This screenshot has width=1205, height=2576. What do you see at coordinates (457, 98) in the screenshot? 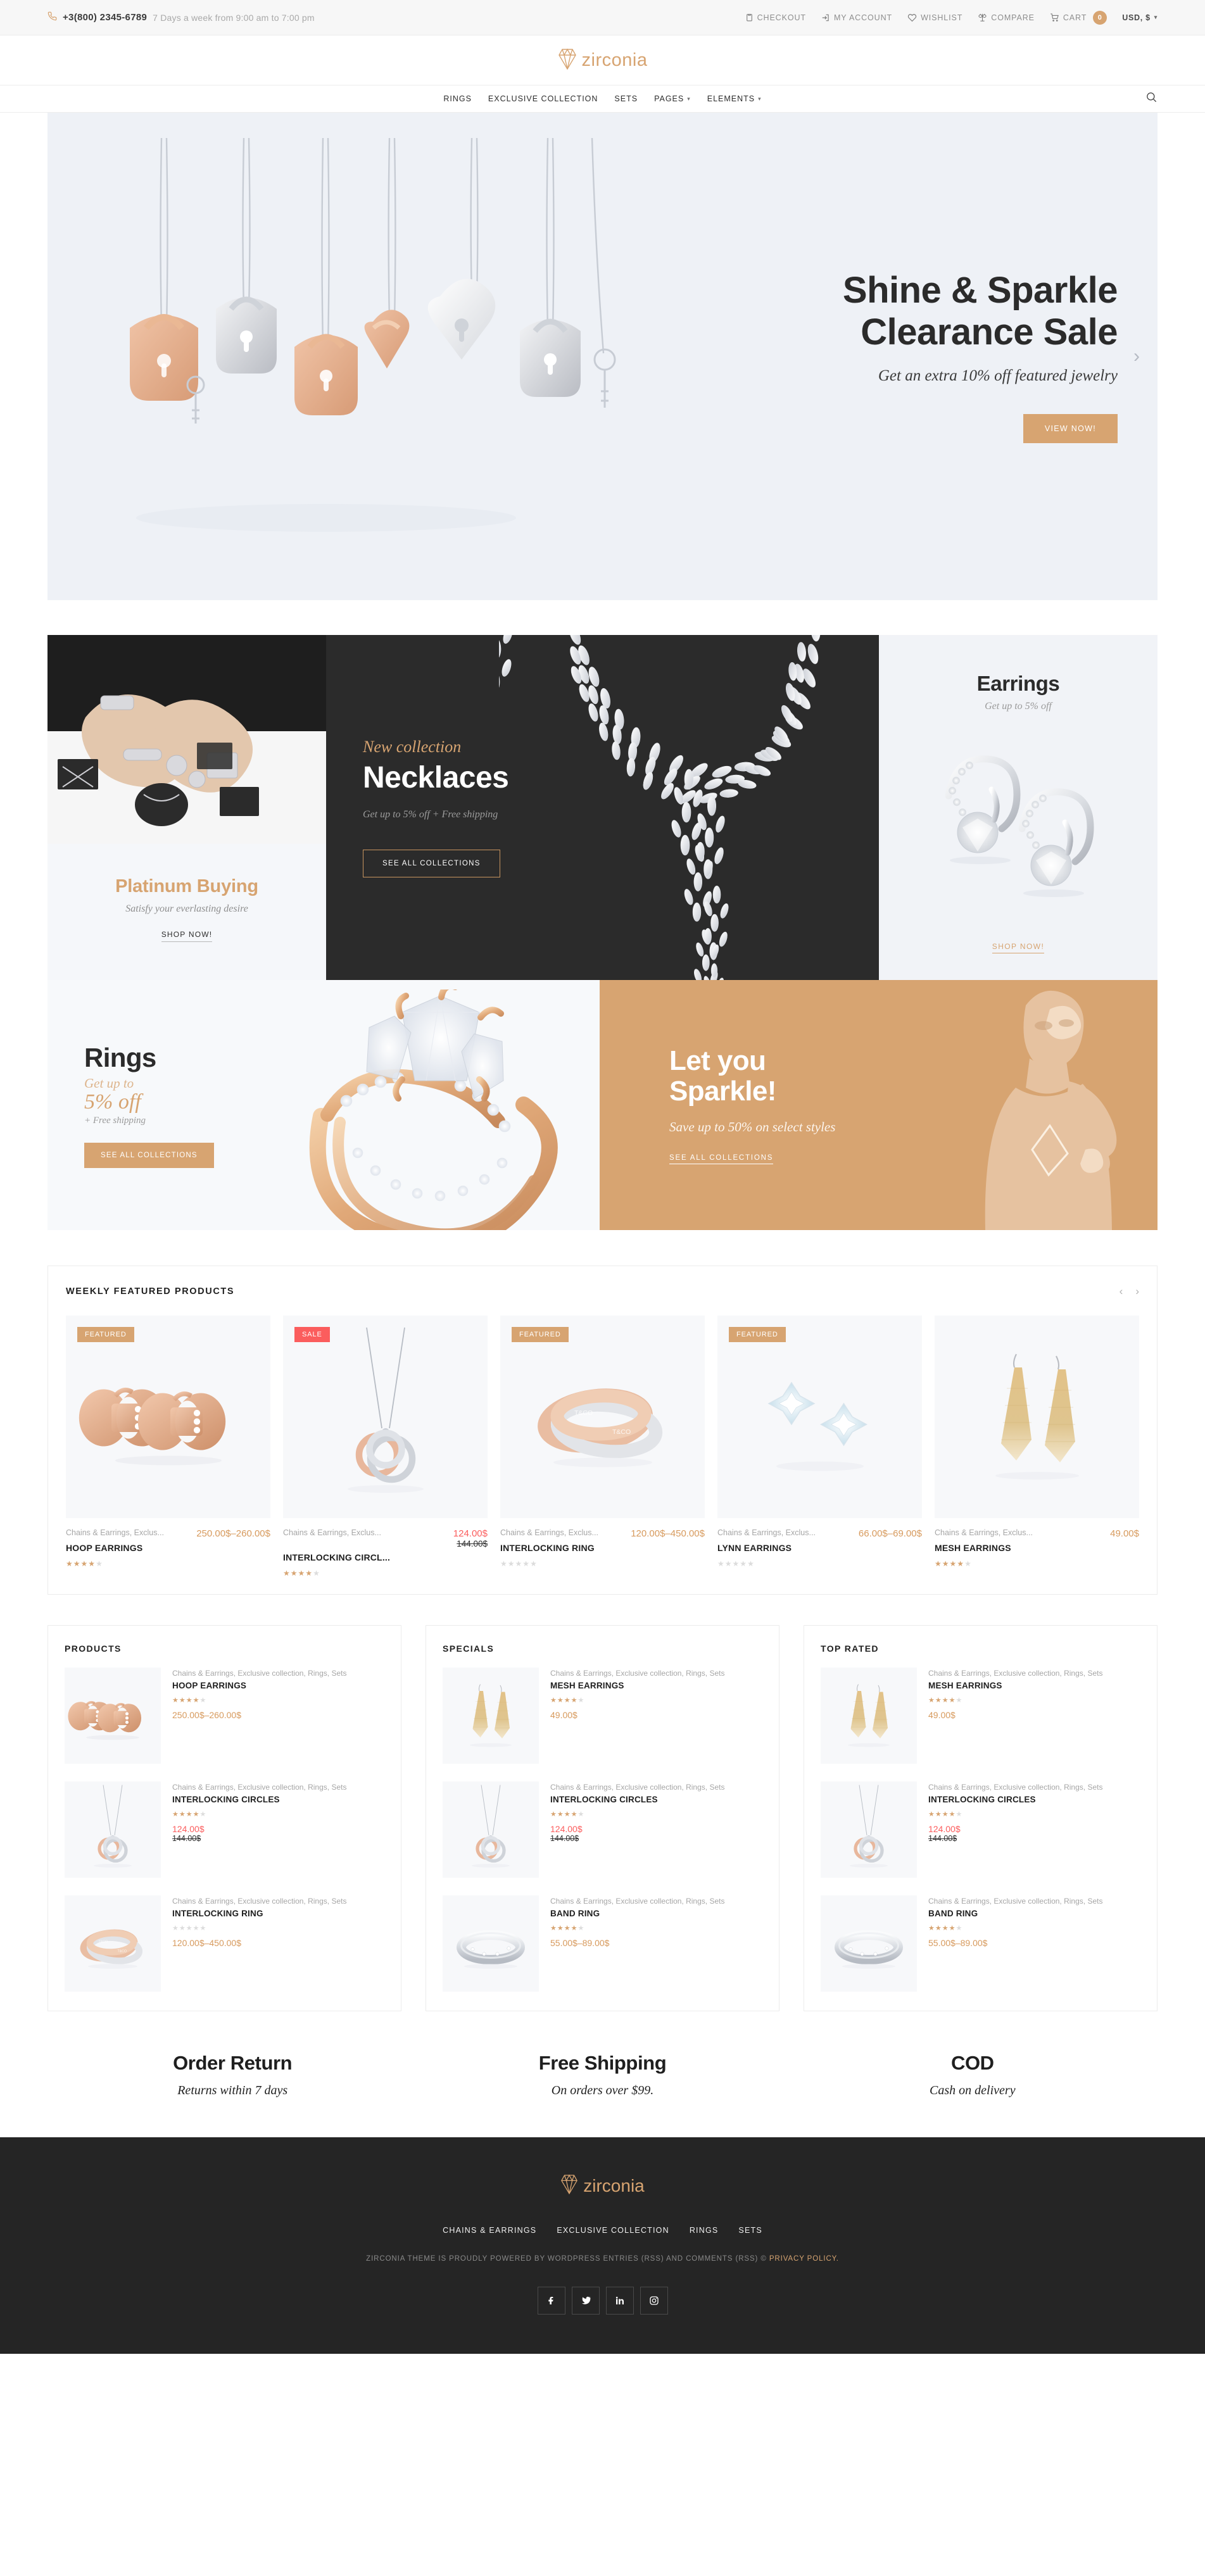
I see `nav-item-rings: RINGS` at bounding box center [457, 98].